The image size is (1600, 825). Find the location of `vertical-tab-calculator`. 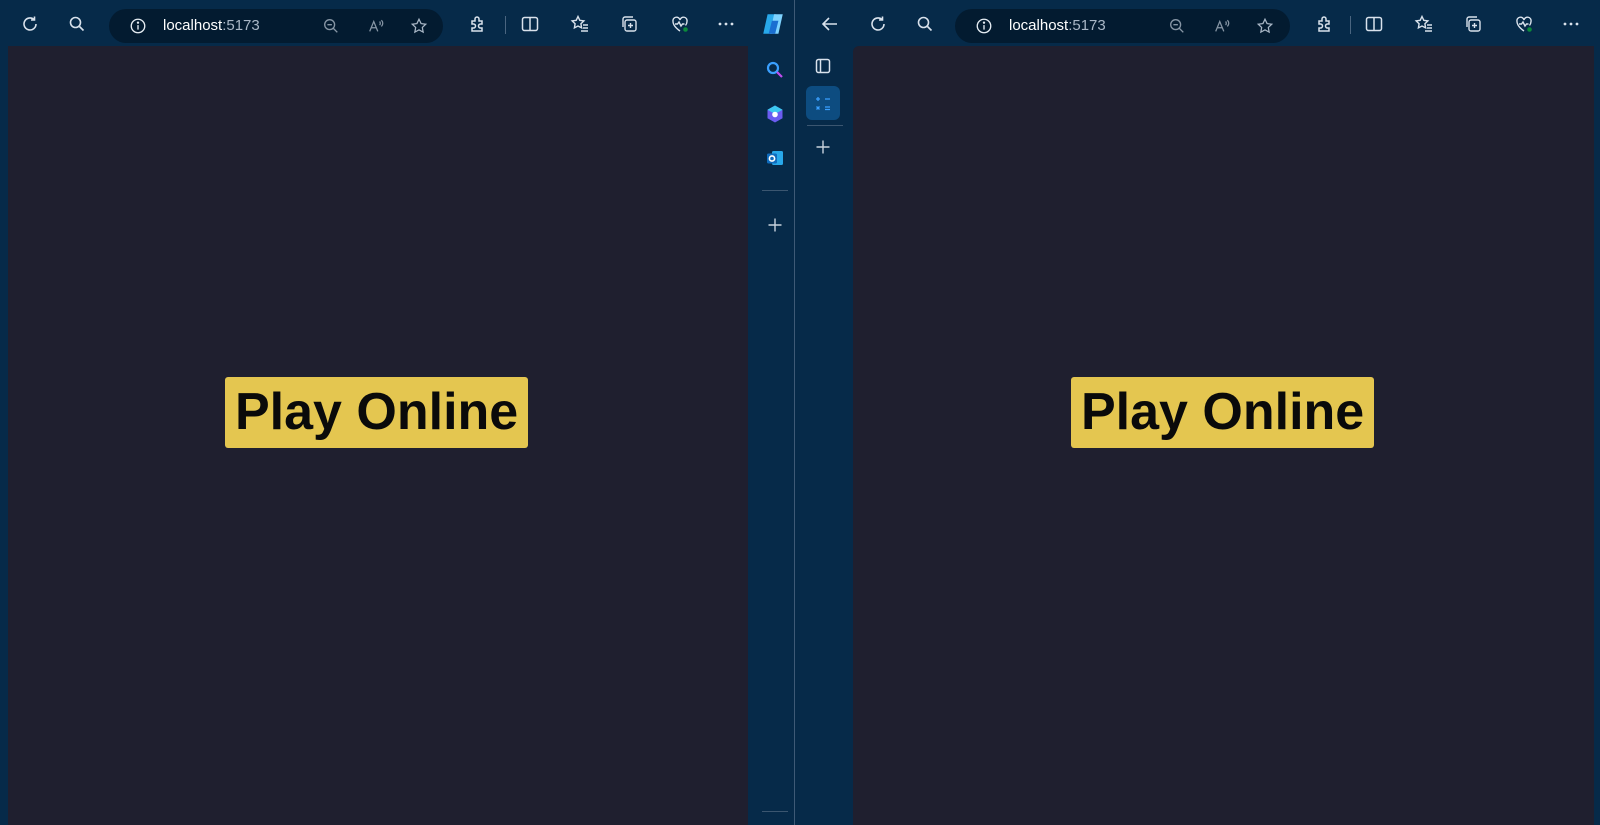

vertical-tab-calculator is located at coordinates (823, 103).